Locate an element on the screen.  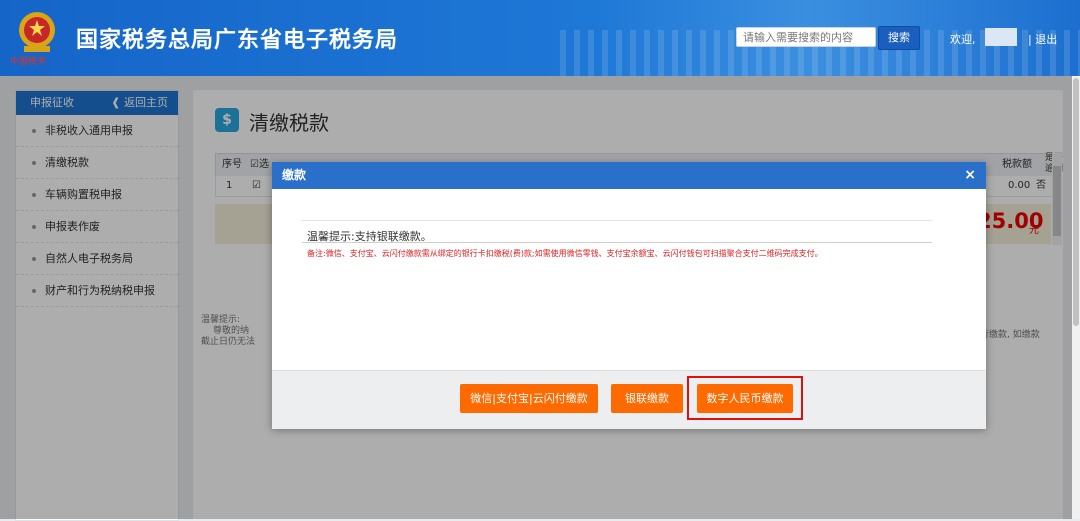
emblem-text: 中国税务 is located at coordinates (28, 62).